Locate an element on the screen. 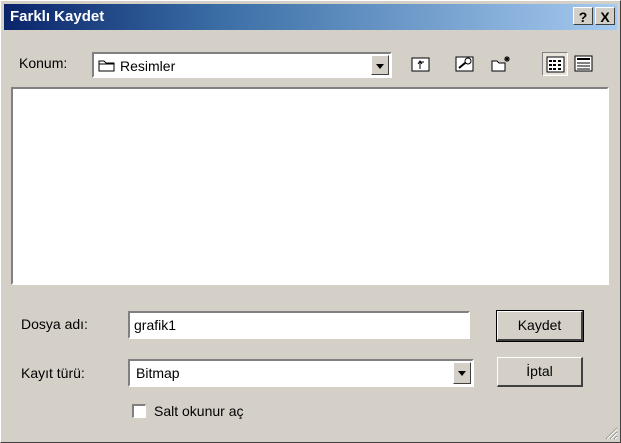  help-button: ? is located at coordinates (583, 16).